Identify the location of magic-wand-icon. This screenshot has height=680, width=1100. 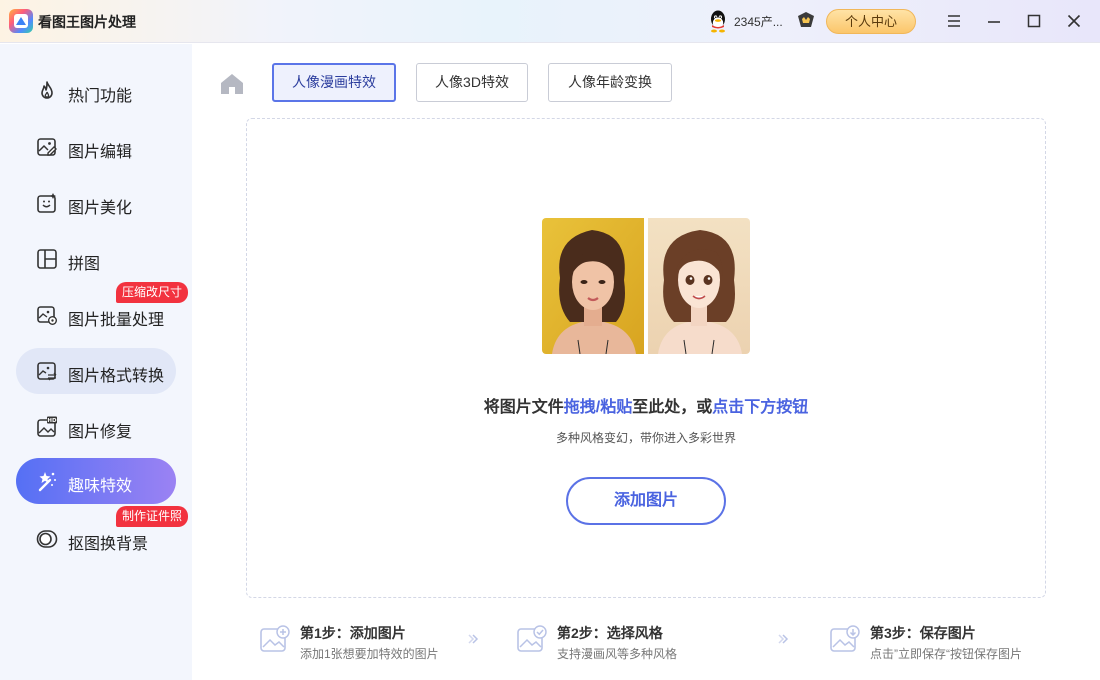
(47, 482).